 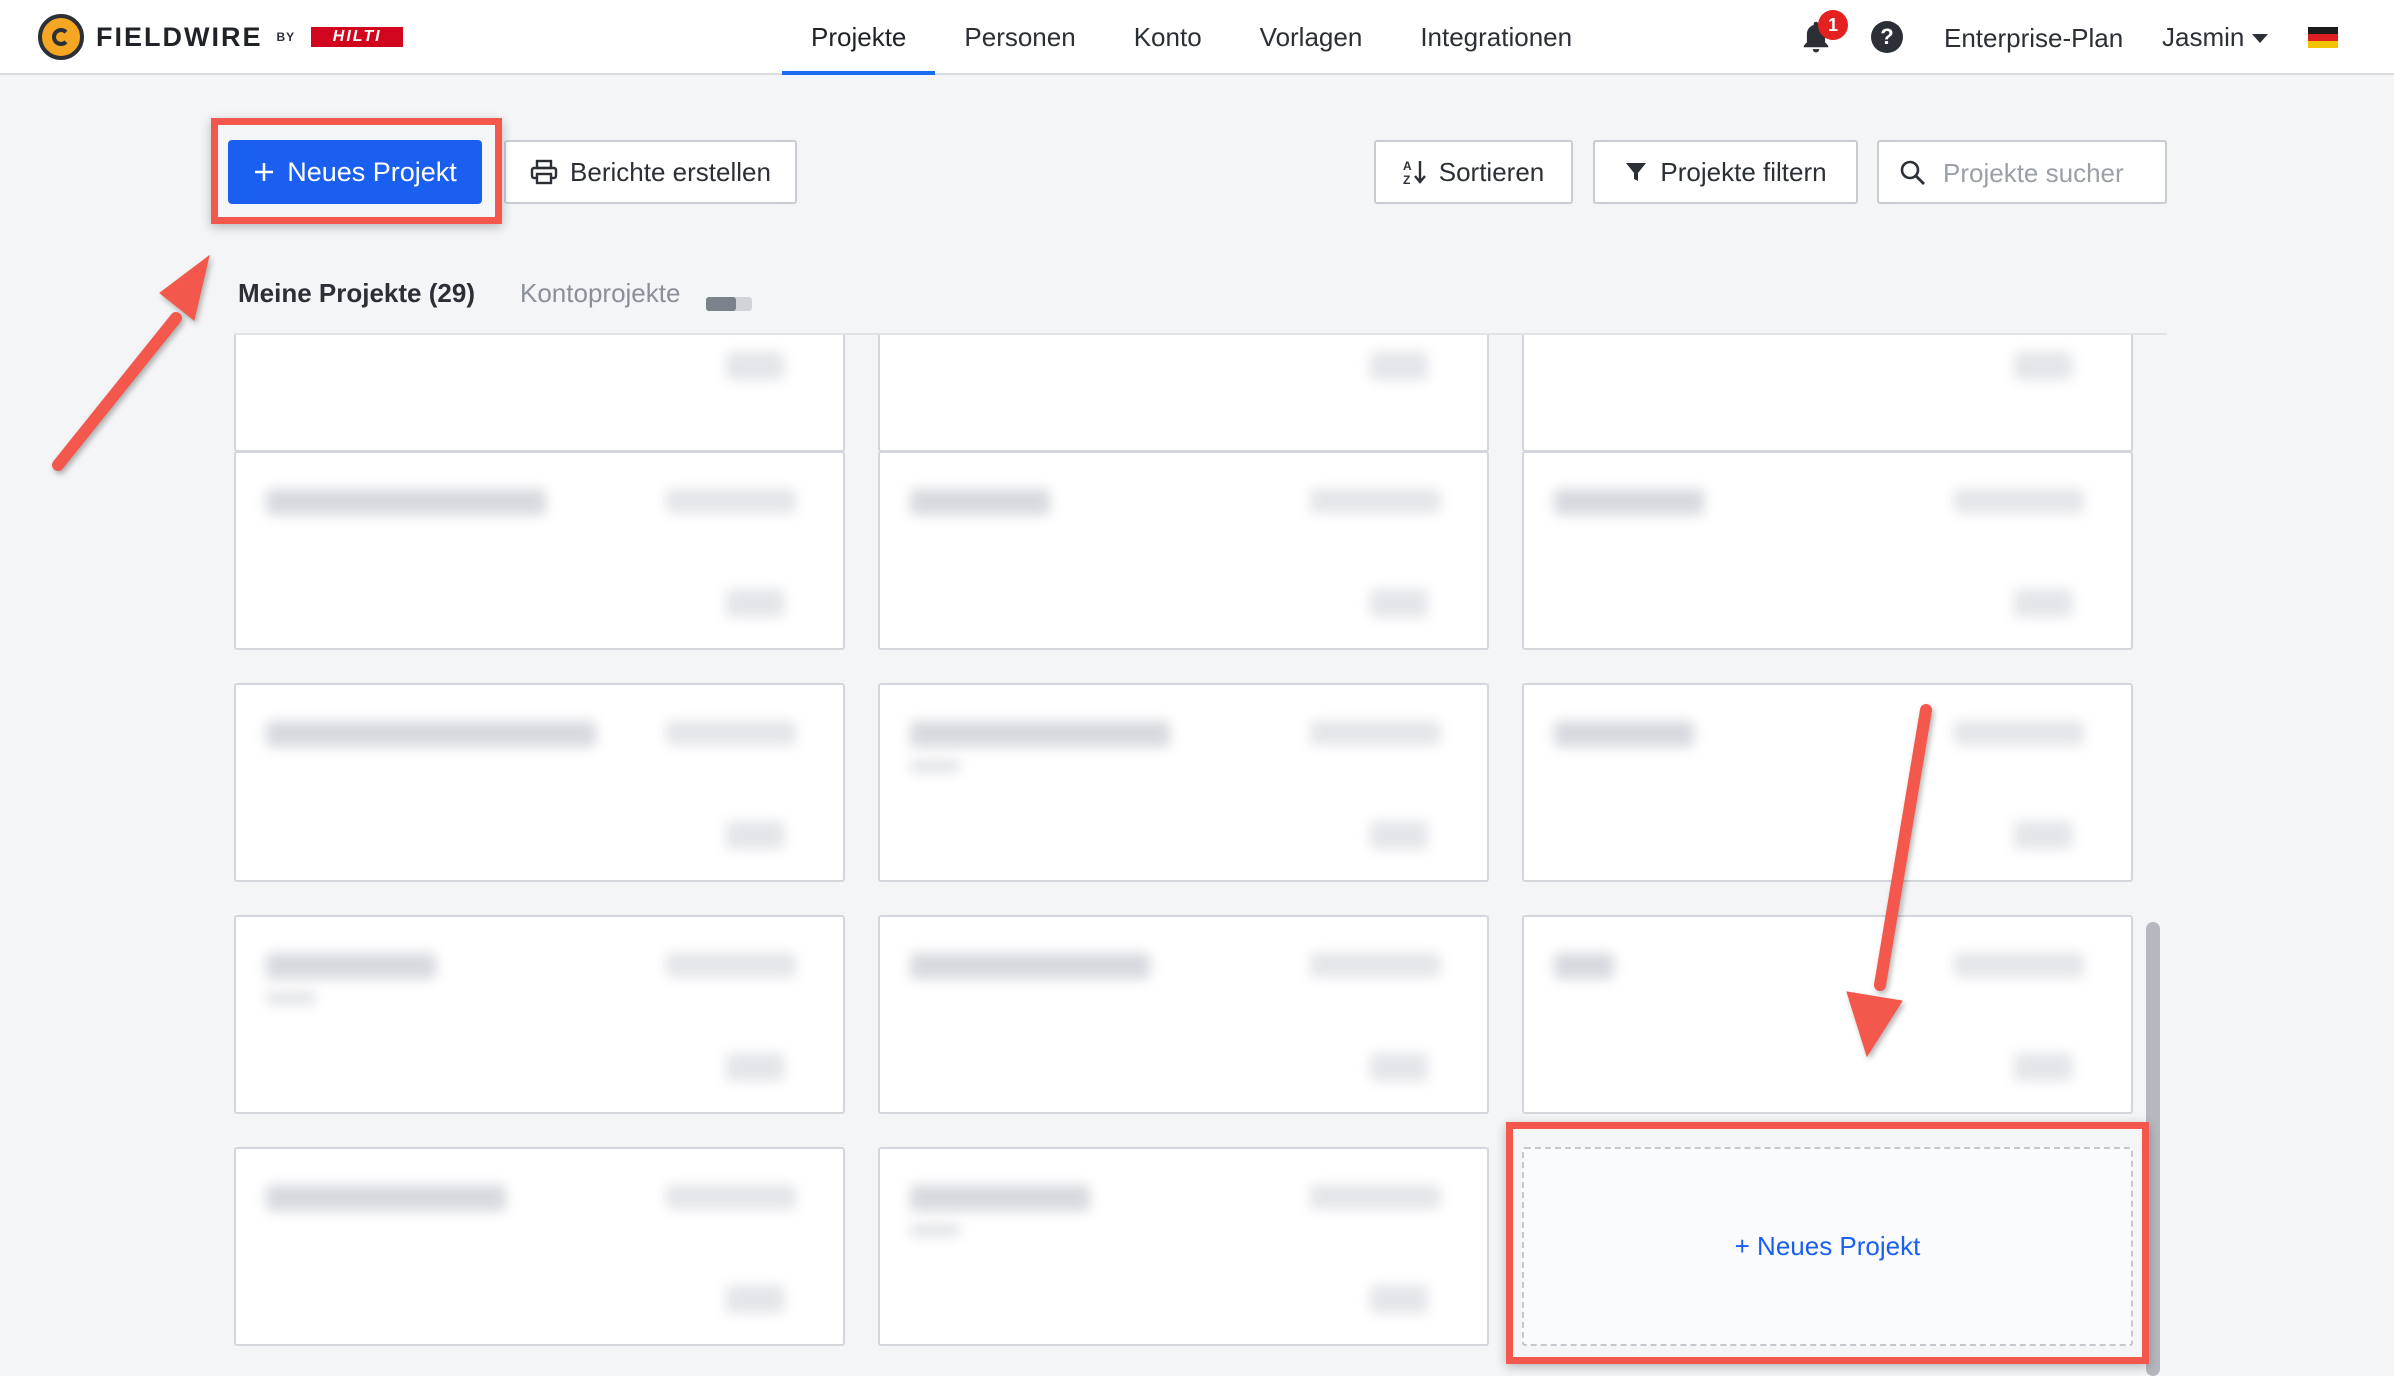 What do you see at coordinates (1874, 1024) in the screenshot?
I see `arrow-to-card-head` at bounding box center [1874, 1024].